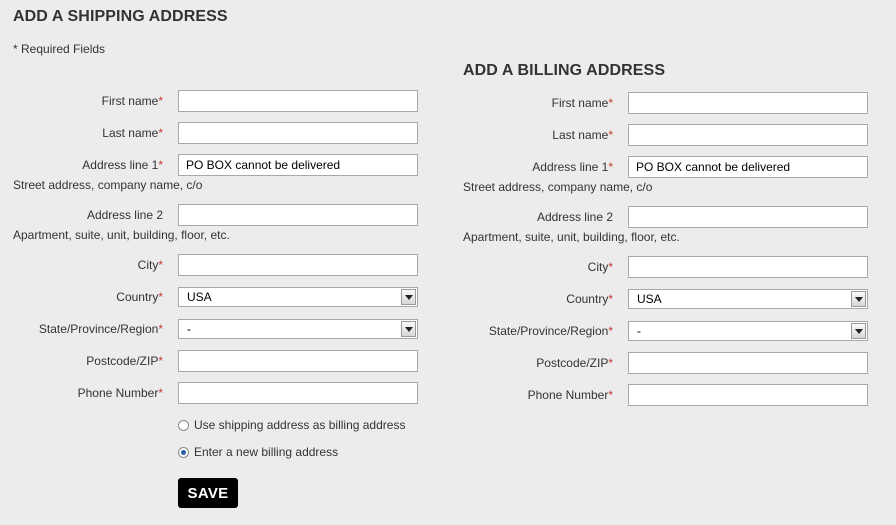  What do you see at coordinates (298, 361) in the screenshot?
I see `shipping-postcode-input` at bounding box center [298, 361].